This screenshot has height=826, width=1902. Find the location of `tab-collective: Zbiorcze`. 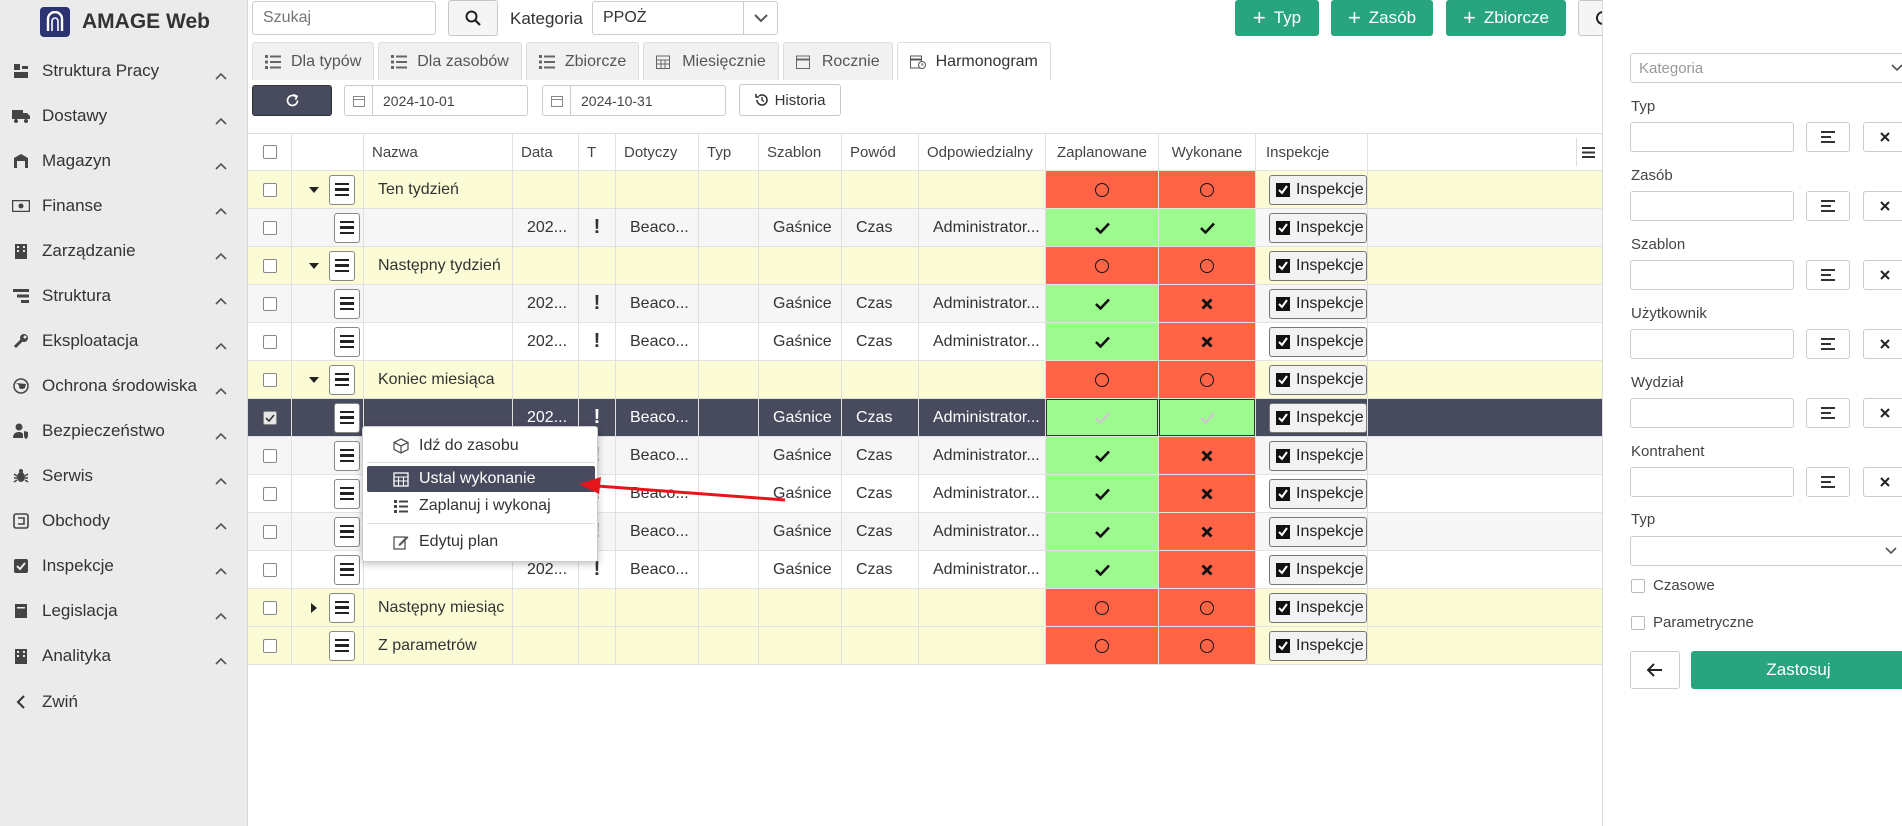

tab-collective: Zbiorcze is located at coordinates (582, 61).